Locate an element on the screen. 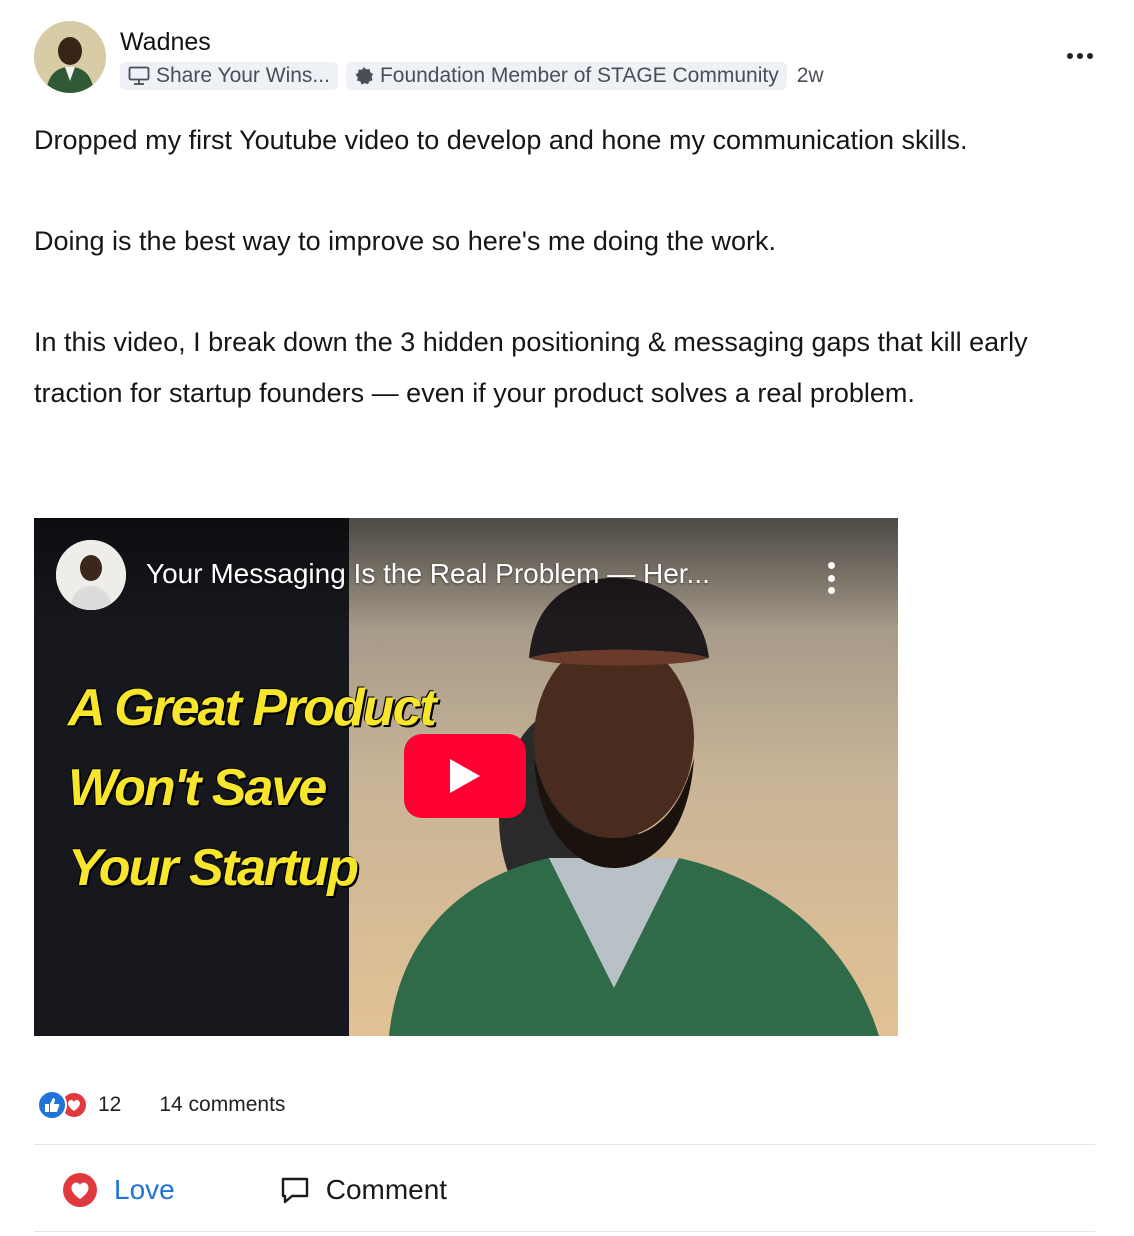 The width and height of the screenshot is (1134, 1236). member-badge: Foundation Member of STAGE Community is located at coordinates (566, 76).